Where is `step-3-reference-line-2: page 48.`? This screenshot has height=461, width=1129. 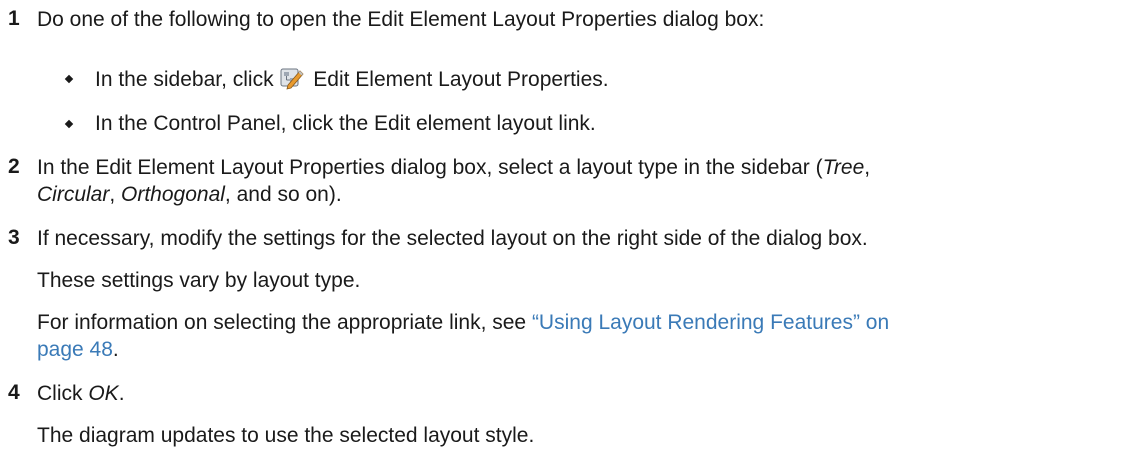
step-3-reference-line-2: page 48. is located at coordinates (78, 350).